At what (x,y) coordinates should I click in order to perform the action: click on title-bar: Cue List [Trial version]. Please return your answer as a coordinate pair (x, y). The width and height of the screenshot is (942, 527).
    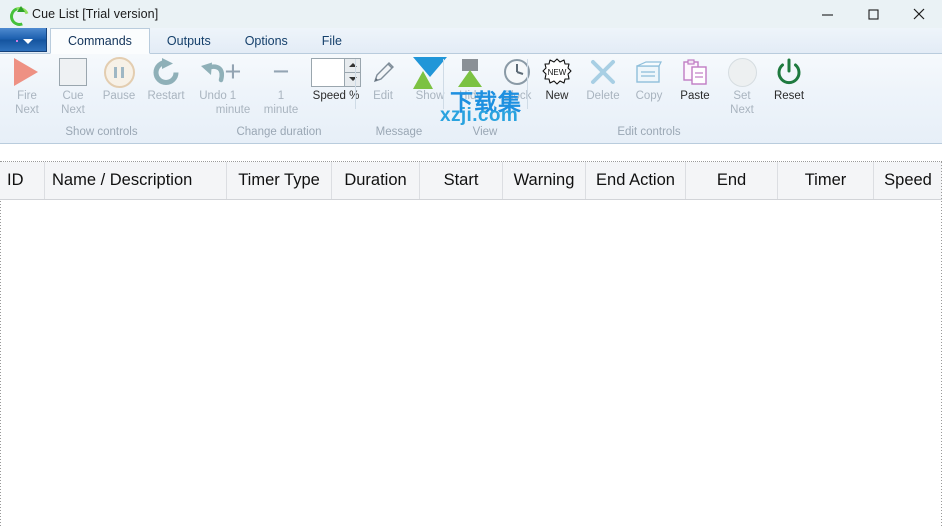
    Looking at the image, I should click on (471, 15).